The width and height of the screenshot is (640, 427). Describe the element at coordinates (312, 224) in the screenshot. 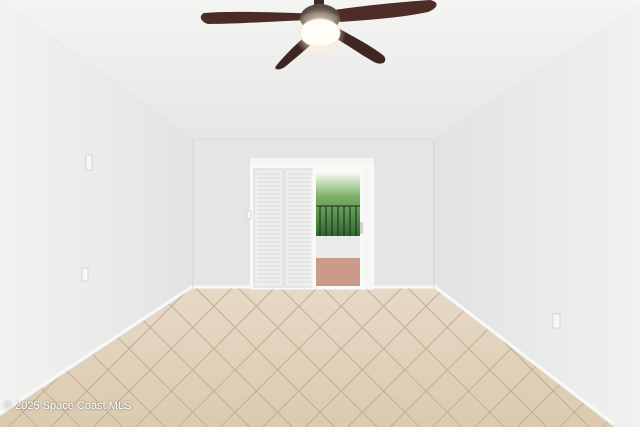

I see `sliding-glass-door` at that location.